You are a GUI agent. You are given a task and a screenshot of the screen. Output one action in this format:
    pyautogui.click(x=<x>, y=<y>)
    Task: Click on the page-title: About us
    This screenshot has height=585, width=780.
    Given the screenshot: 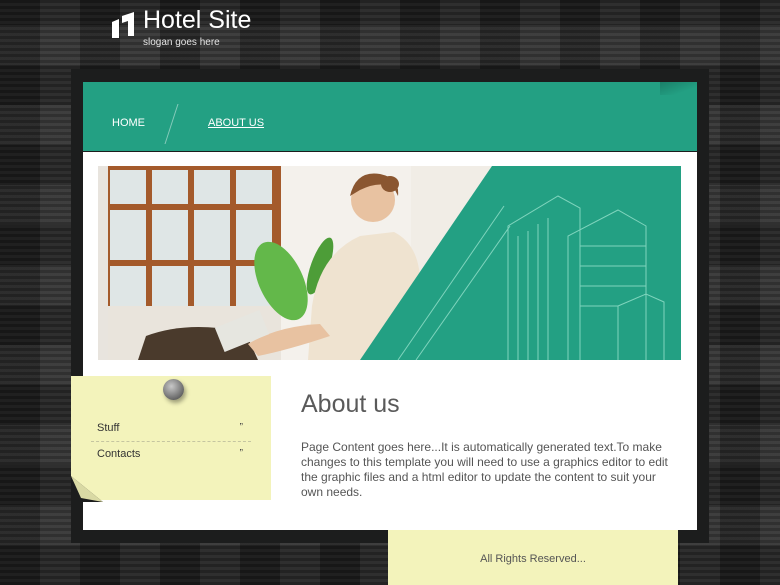 What is the action you would take?
    pyautogui.click(x=350, y=404)
    